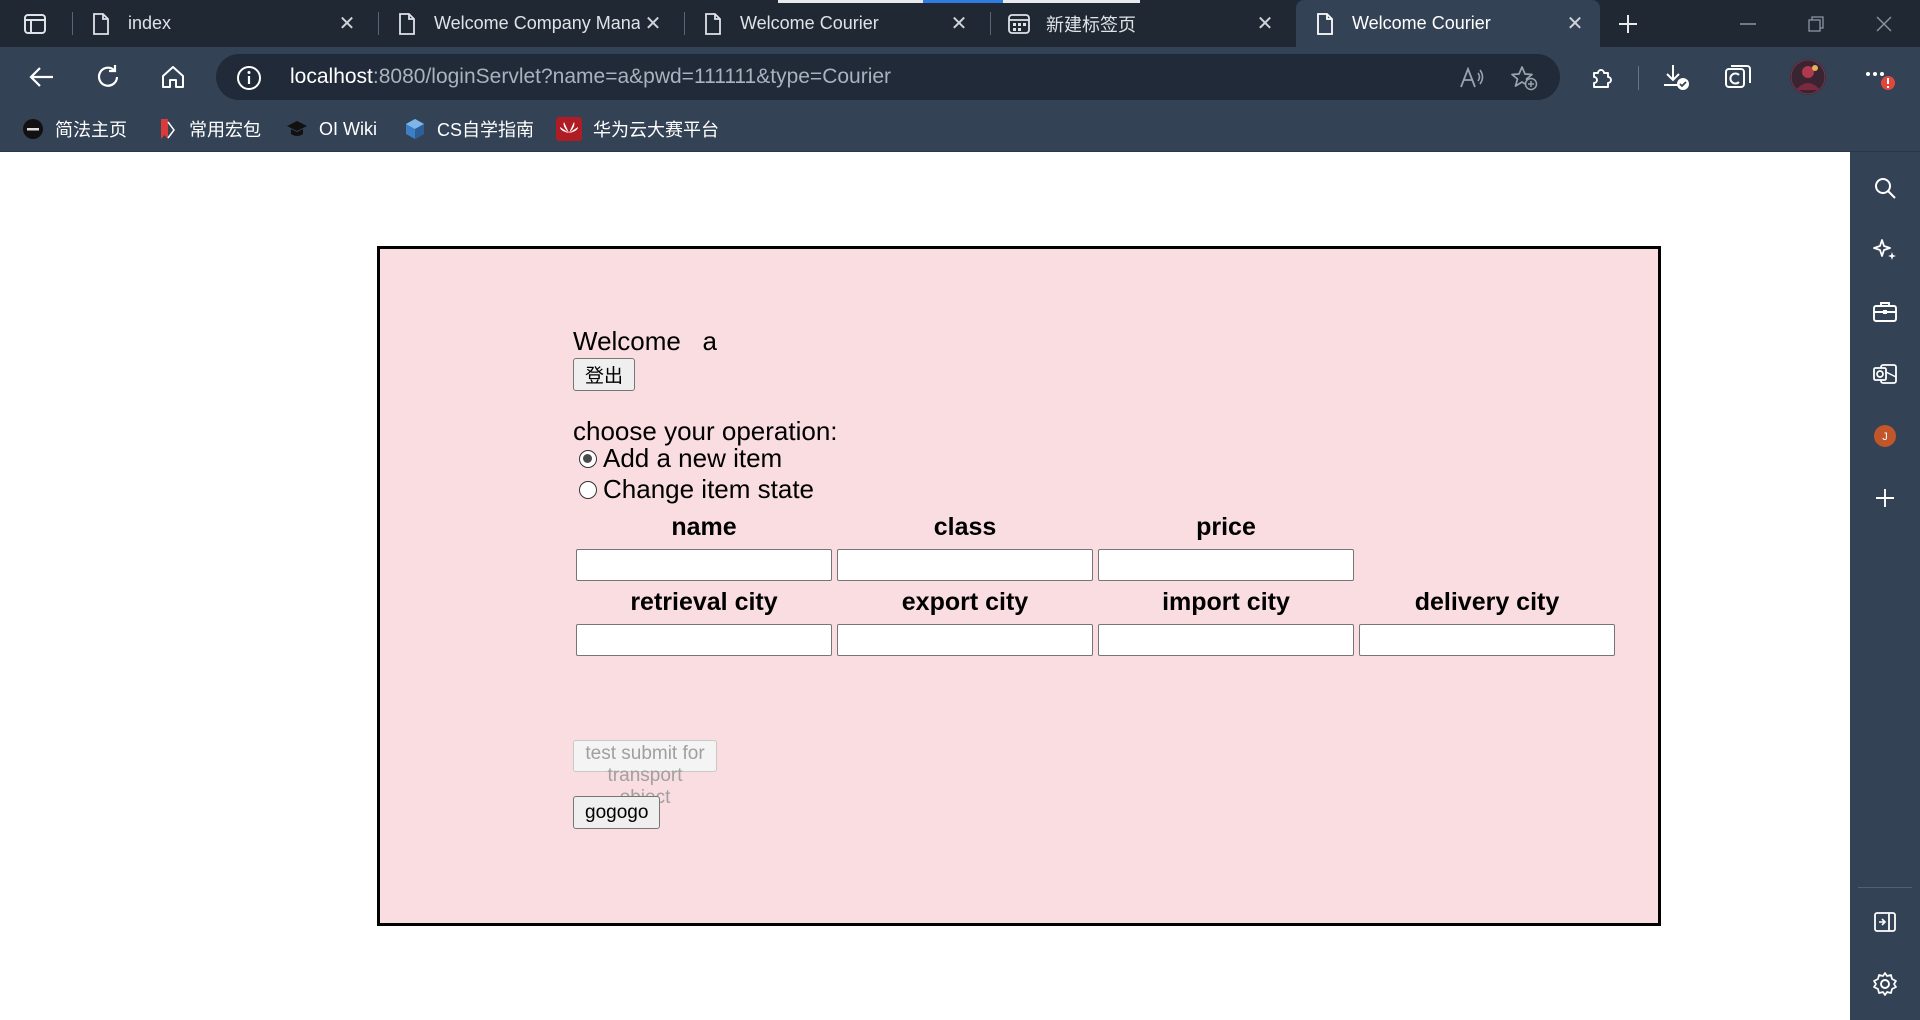 The height and width of the screenshot is (1020, 1920). Describe the element at coordinates (173, 77) in the screenshot. I see `home-button` at that location.